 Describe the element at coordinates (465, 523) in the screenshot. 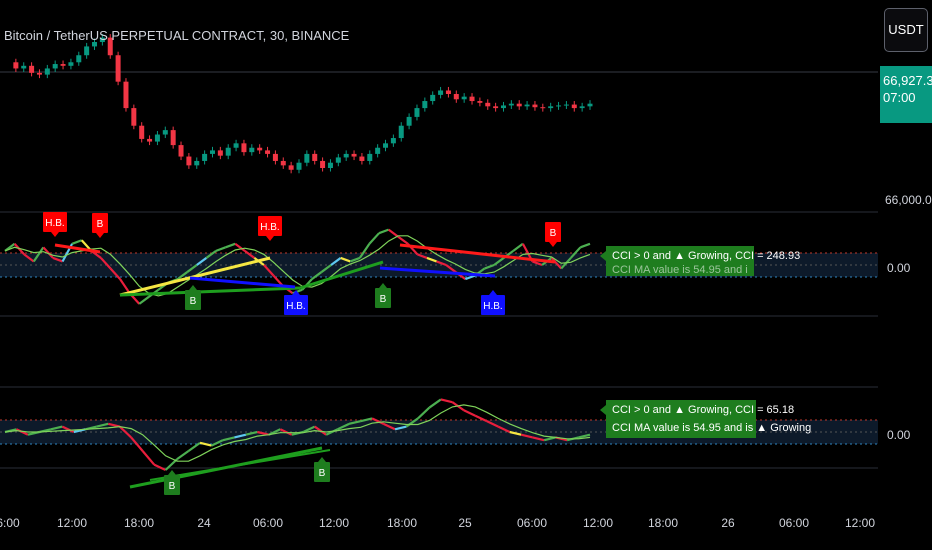

I see `time-axis-label: 25` at that location.